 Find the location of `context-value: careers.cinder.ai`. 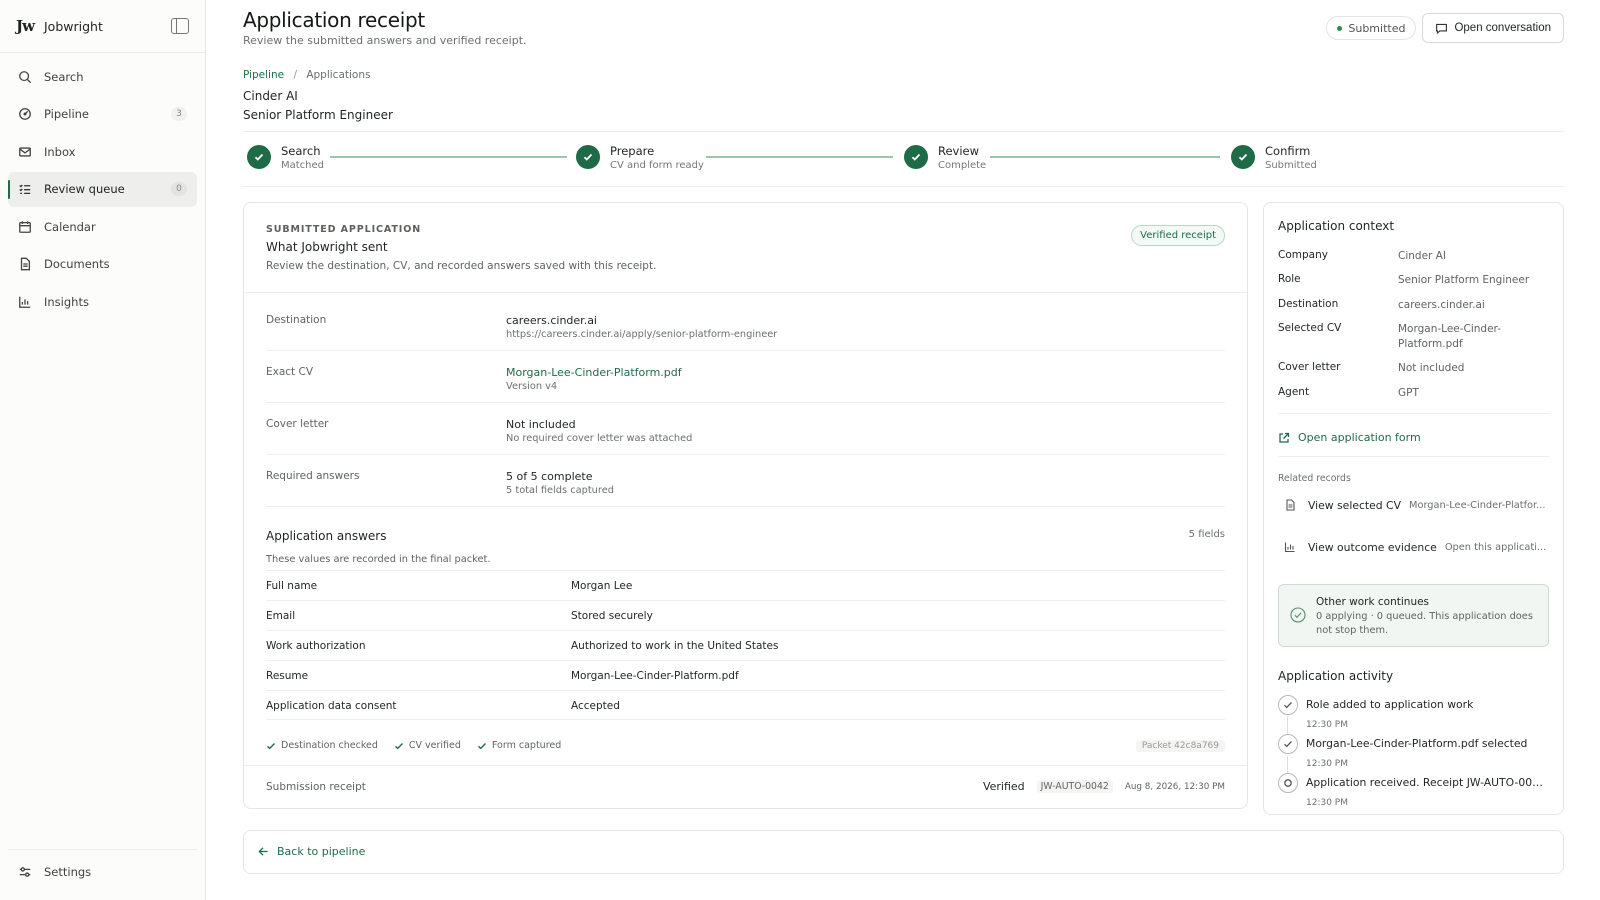

context-value: careers.cinder.ai is located at coordinates (1441, 305).